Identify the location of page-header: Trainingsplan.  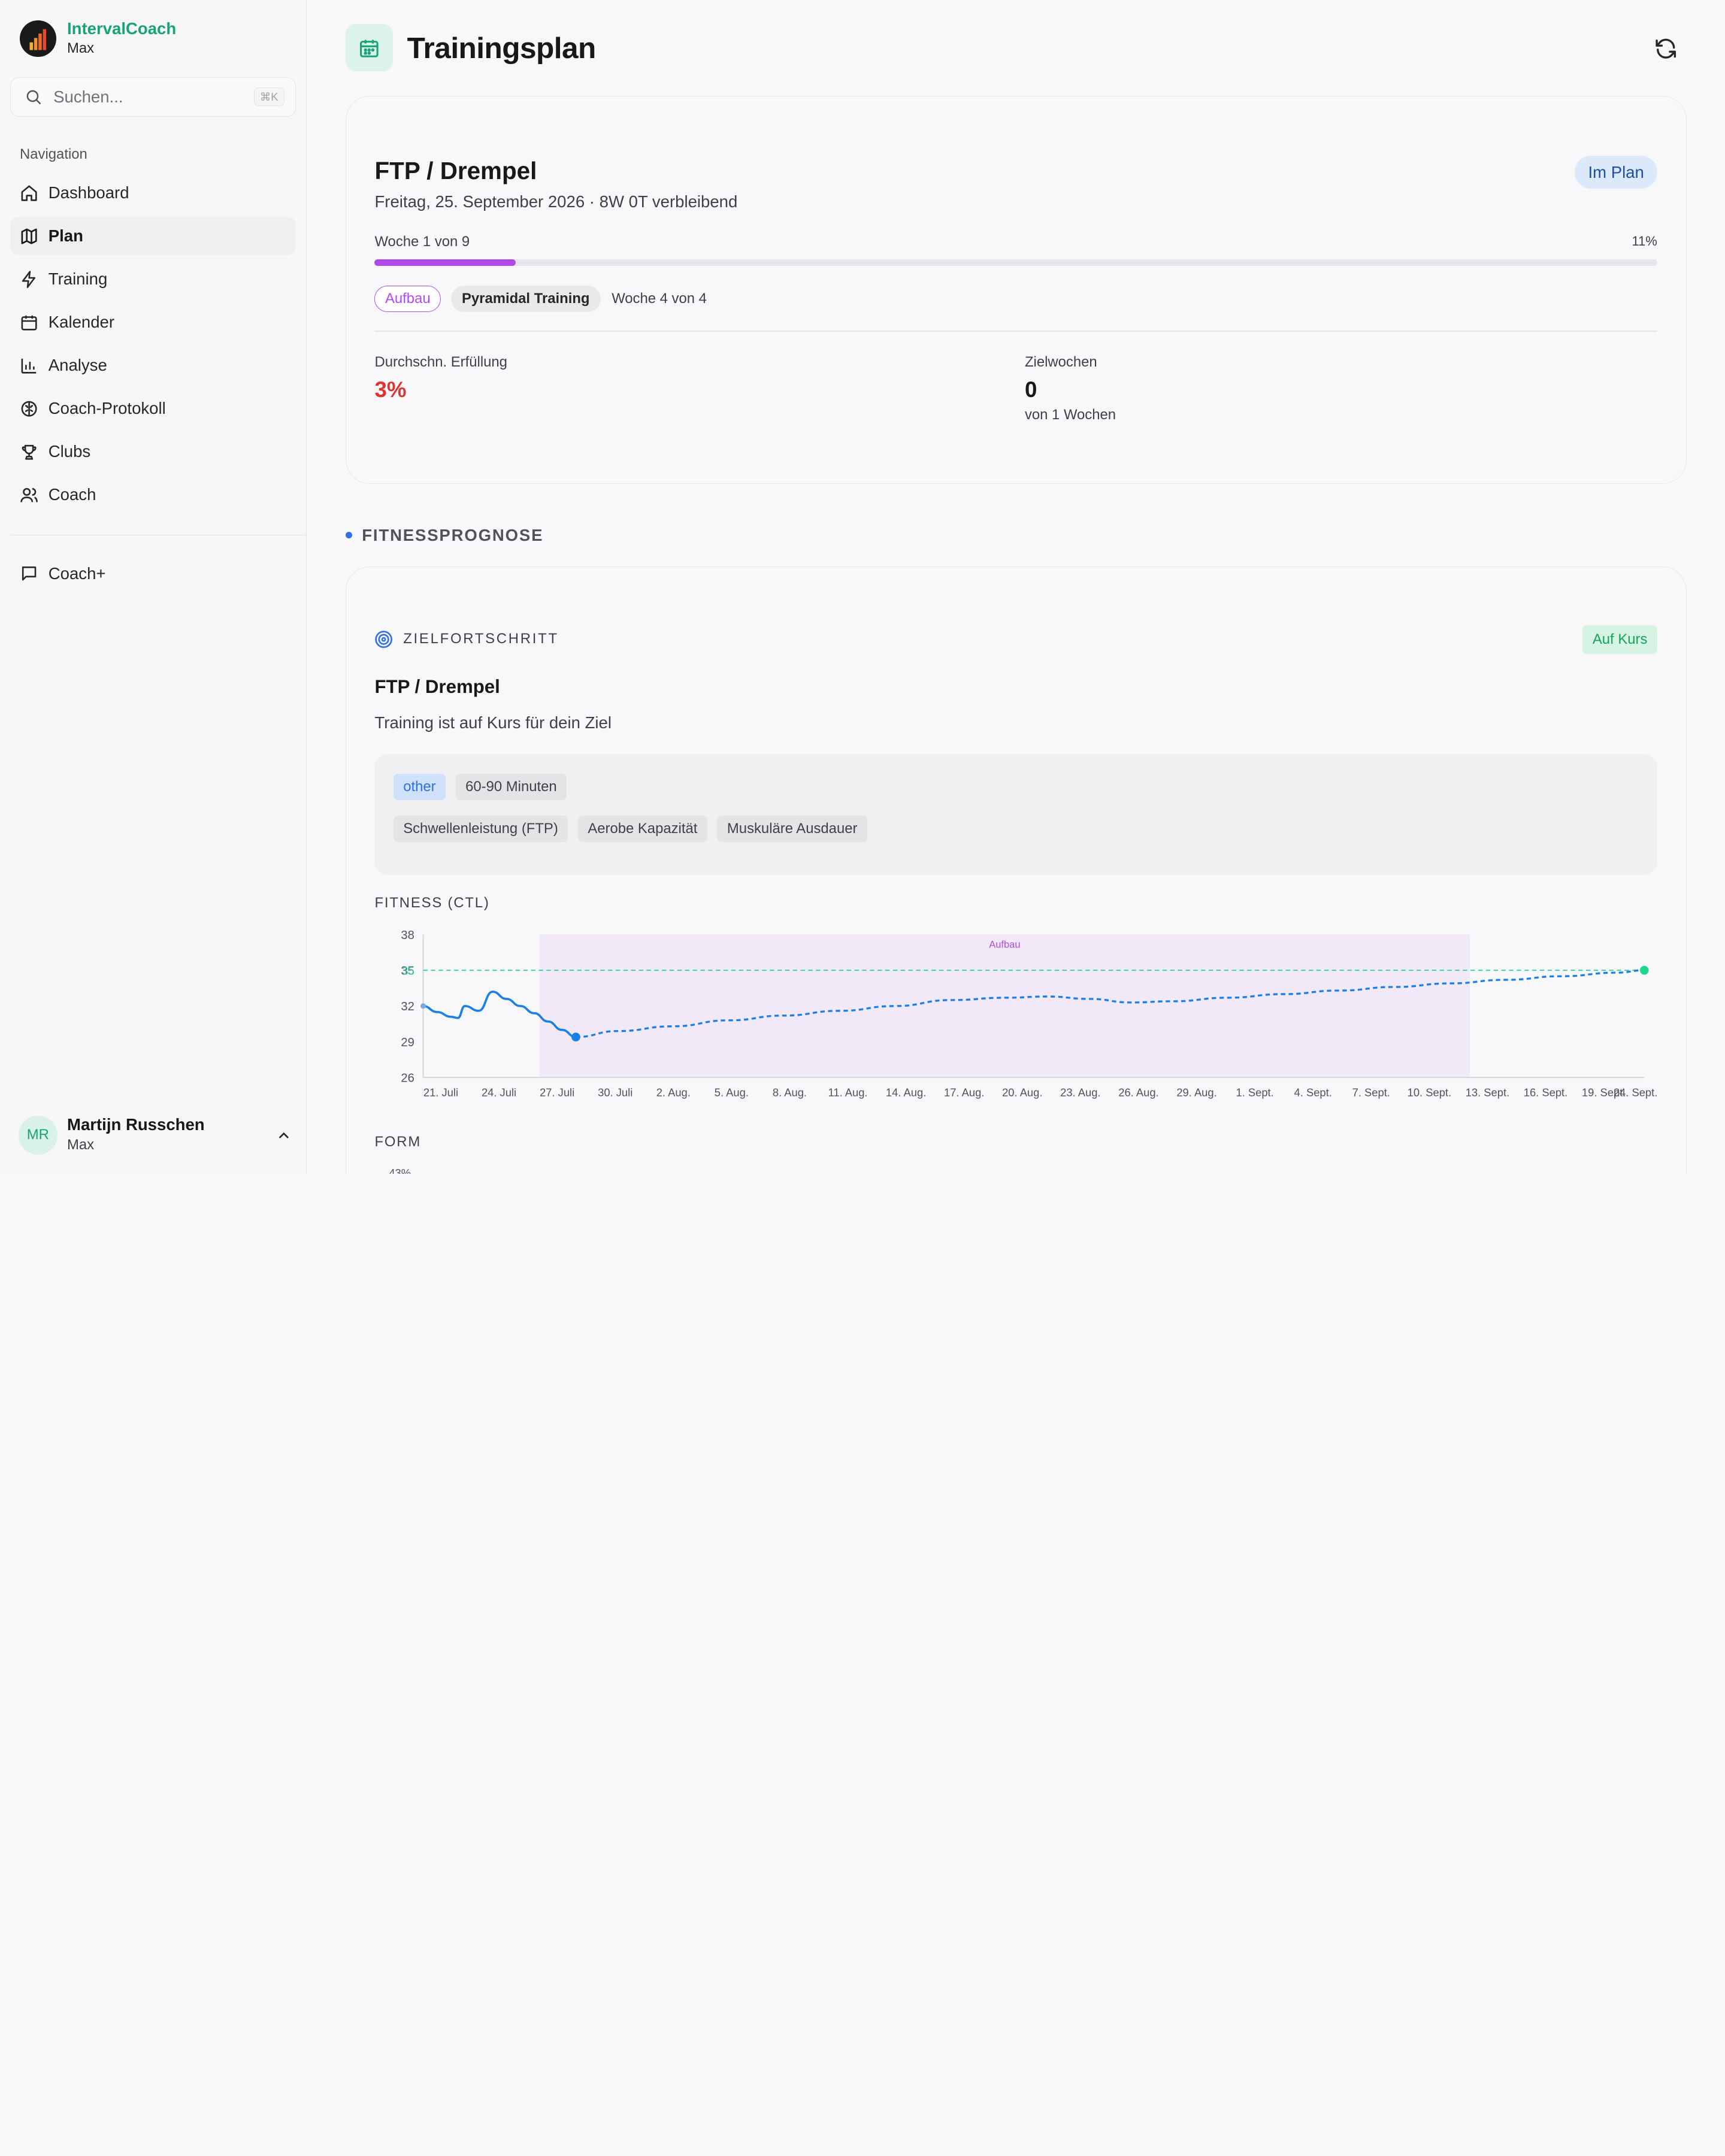
(471, 48).